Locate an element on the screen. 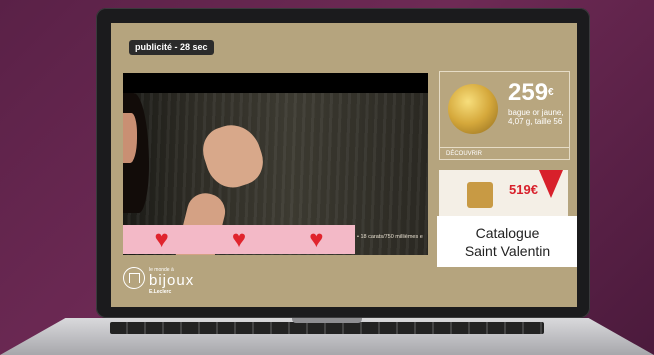  person-face is located at coordinates (130, 138).